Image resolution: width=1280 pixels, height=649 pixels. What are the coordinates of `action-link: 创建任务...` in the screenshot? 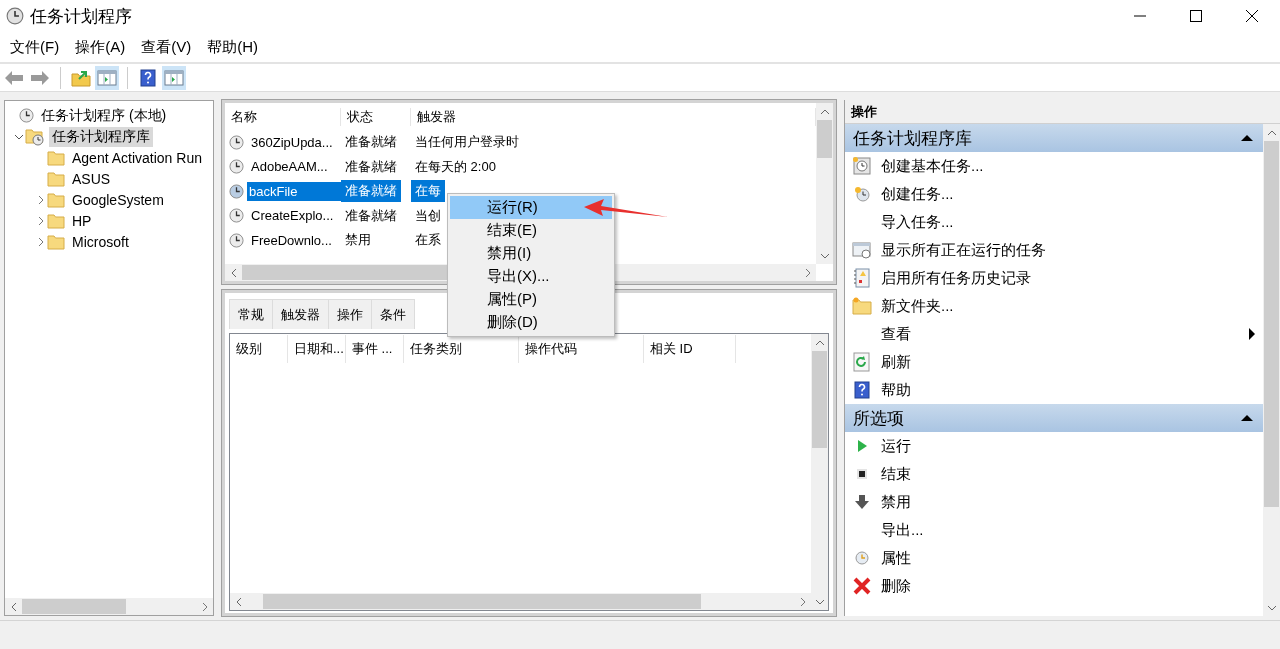 It's located at (917, 194).